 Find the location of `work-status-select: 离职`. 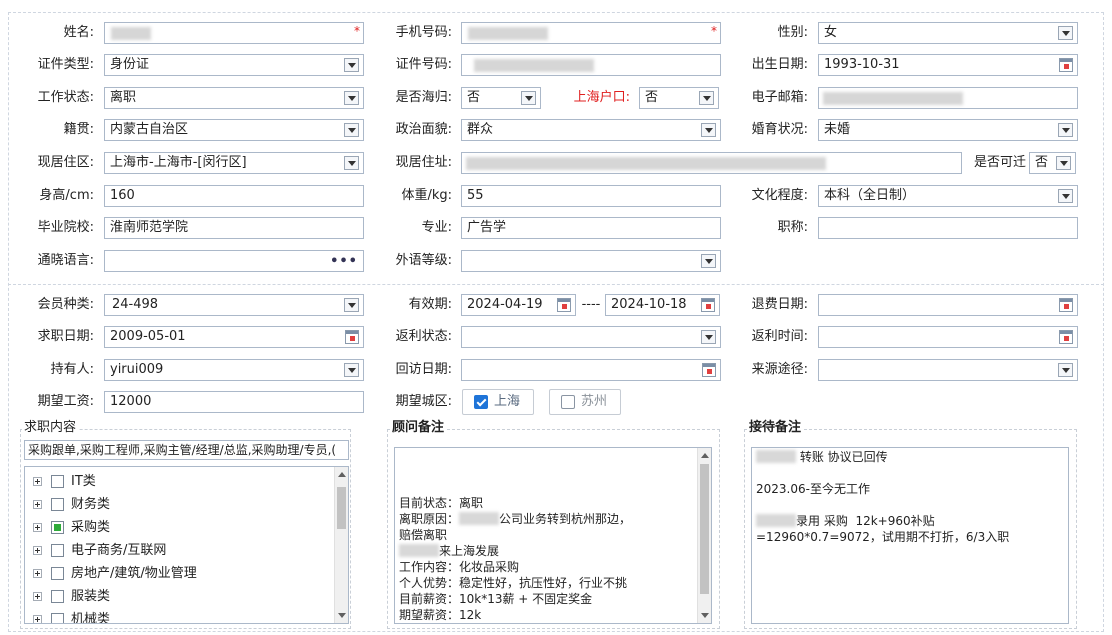

work-status-select: 离职 is located at coordinates (234, 98).